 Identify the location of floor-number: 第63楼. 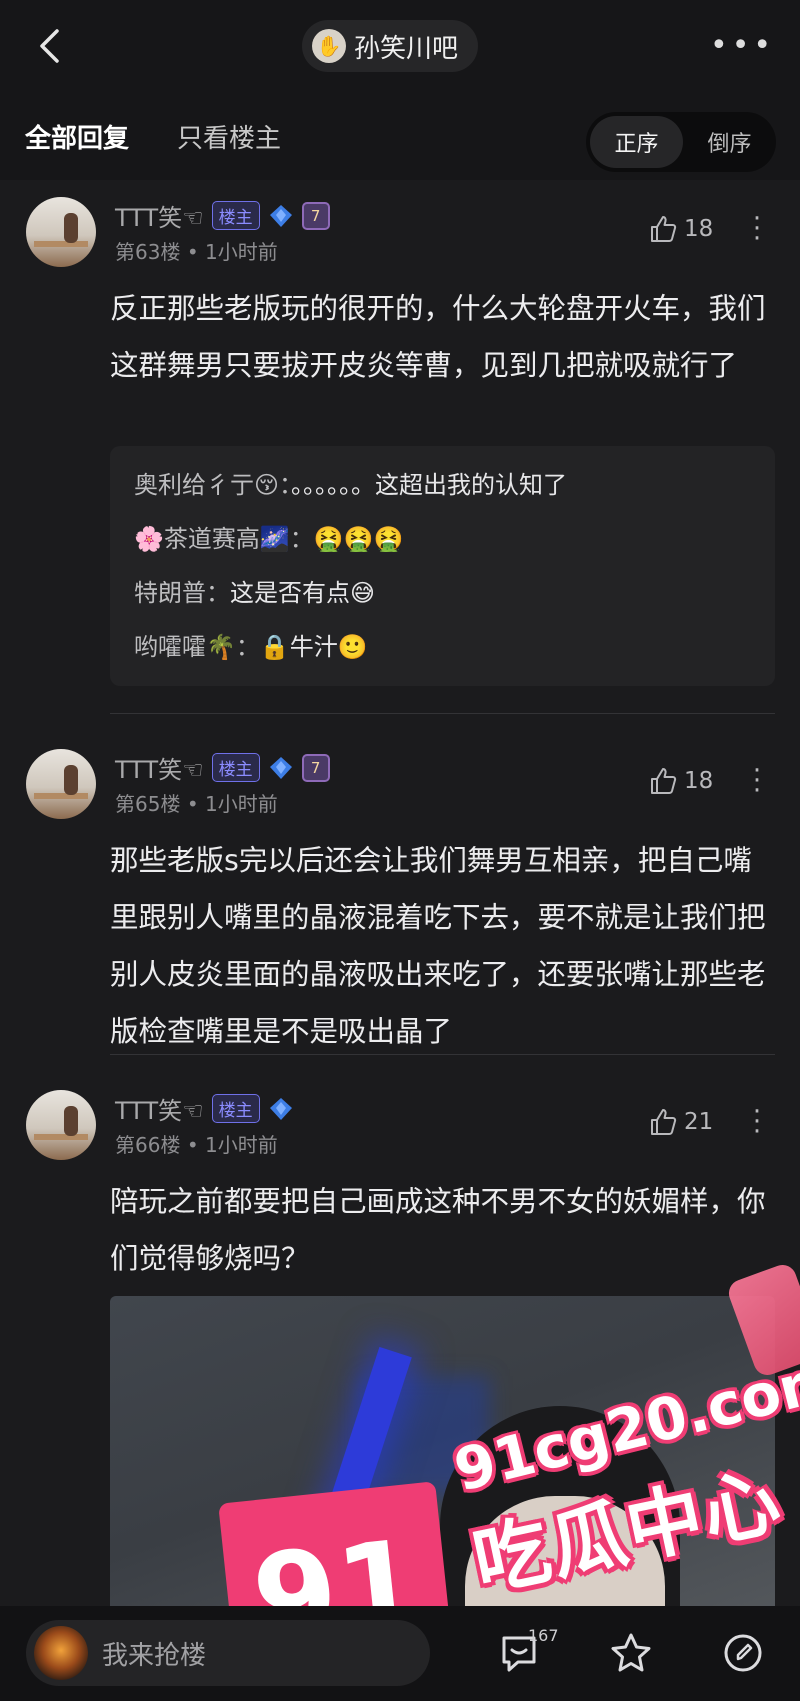
(148, 252).